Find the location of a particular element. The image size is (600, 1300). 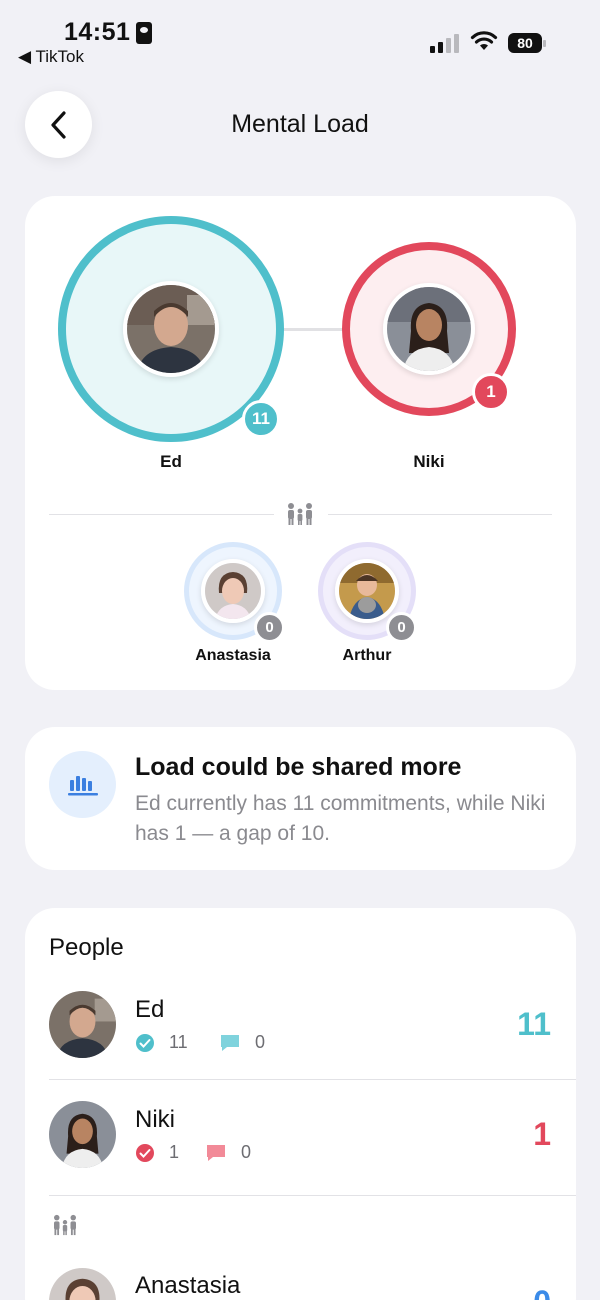

wifi-icon is located at coordinates (484, 40).